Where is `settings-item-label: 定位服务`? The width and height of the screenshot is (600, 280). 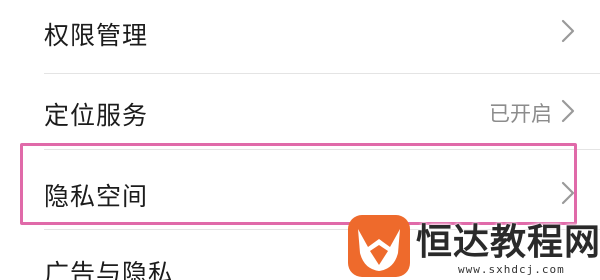 settings-item-label: 定位服务 is located at coordinates (96, 115).